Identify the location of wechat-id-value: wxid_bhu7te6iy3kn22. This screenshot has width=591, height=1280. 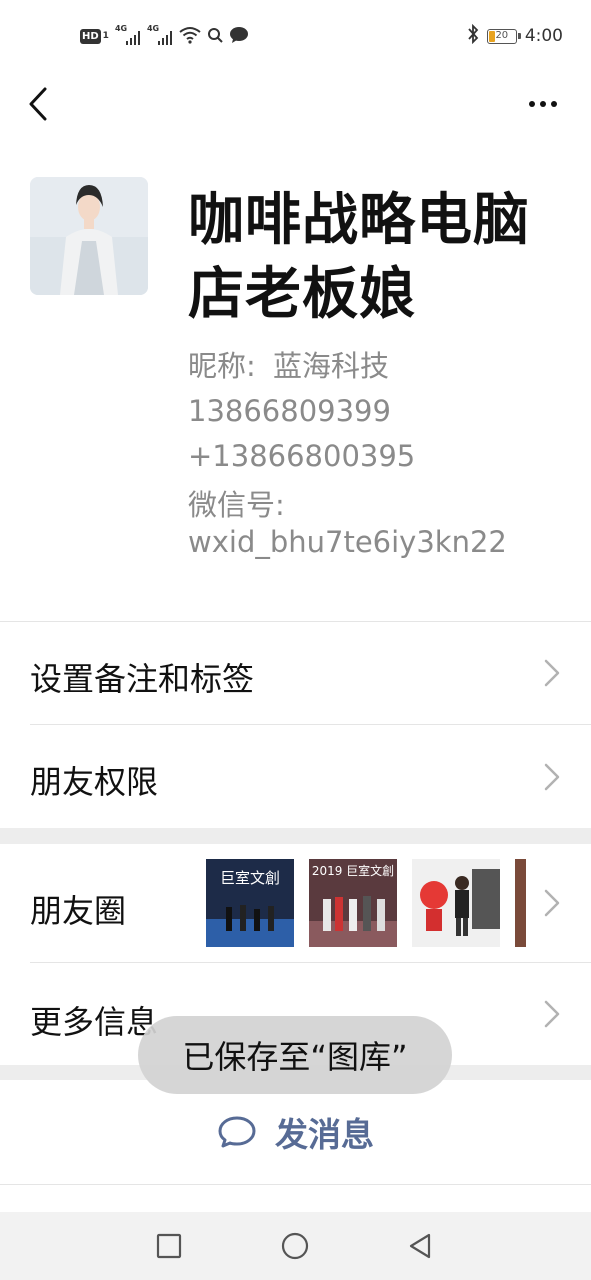
(347, 542).